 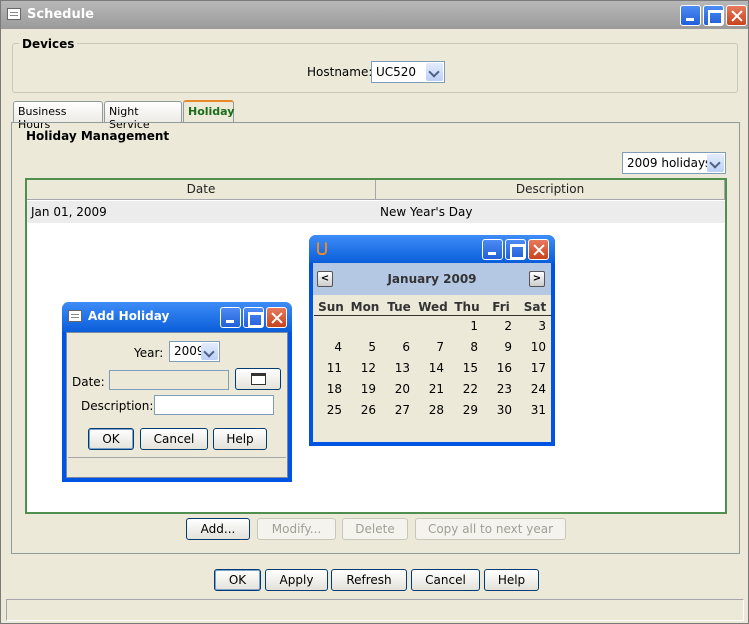 I want to click on calendar-day: 17, so click(x=535, y=368).